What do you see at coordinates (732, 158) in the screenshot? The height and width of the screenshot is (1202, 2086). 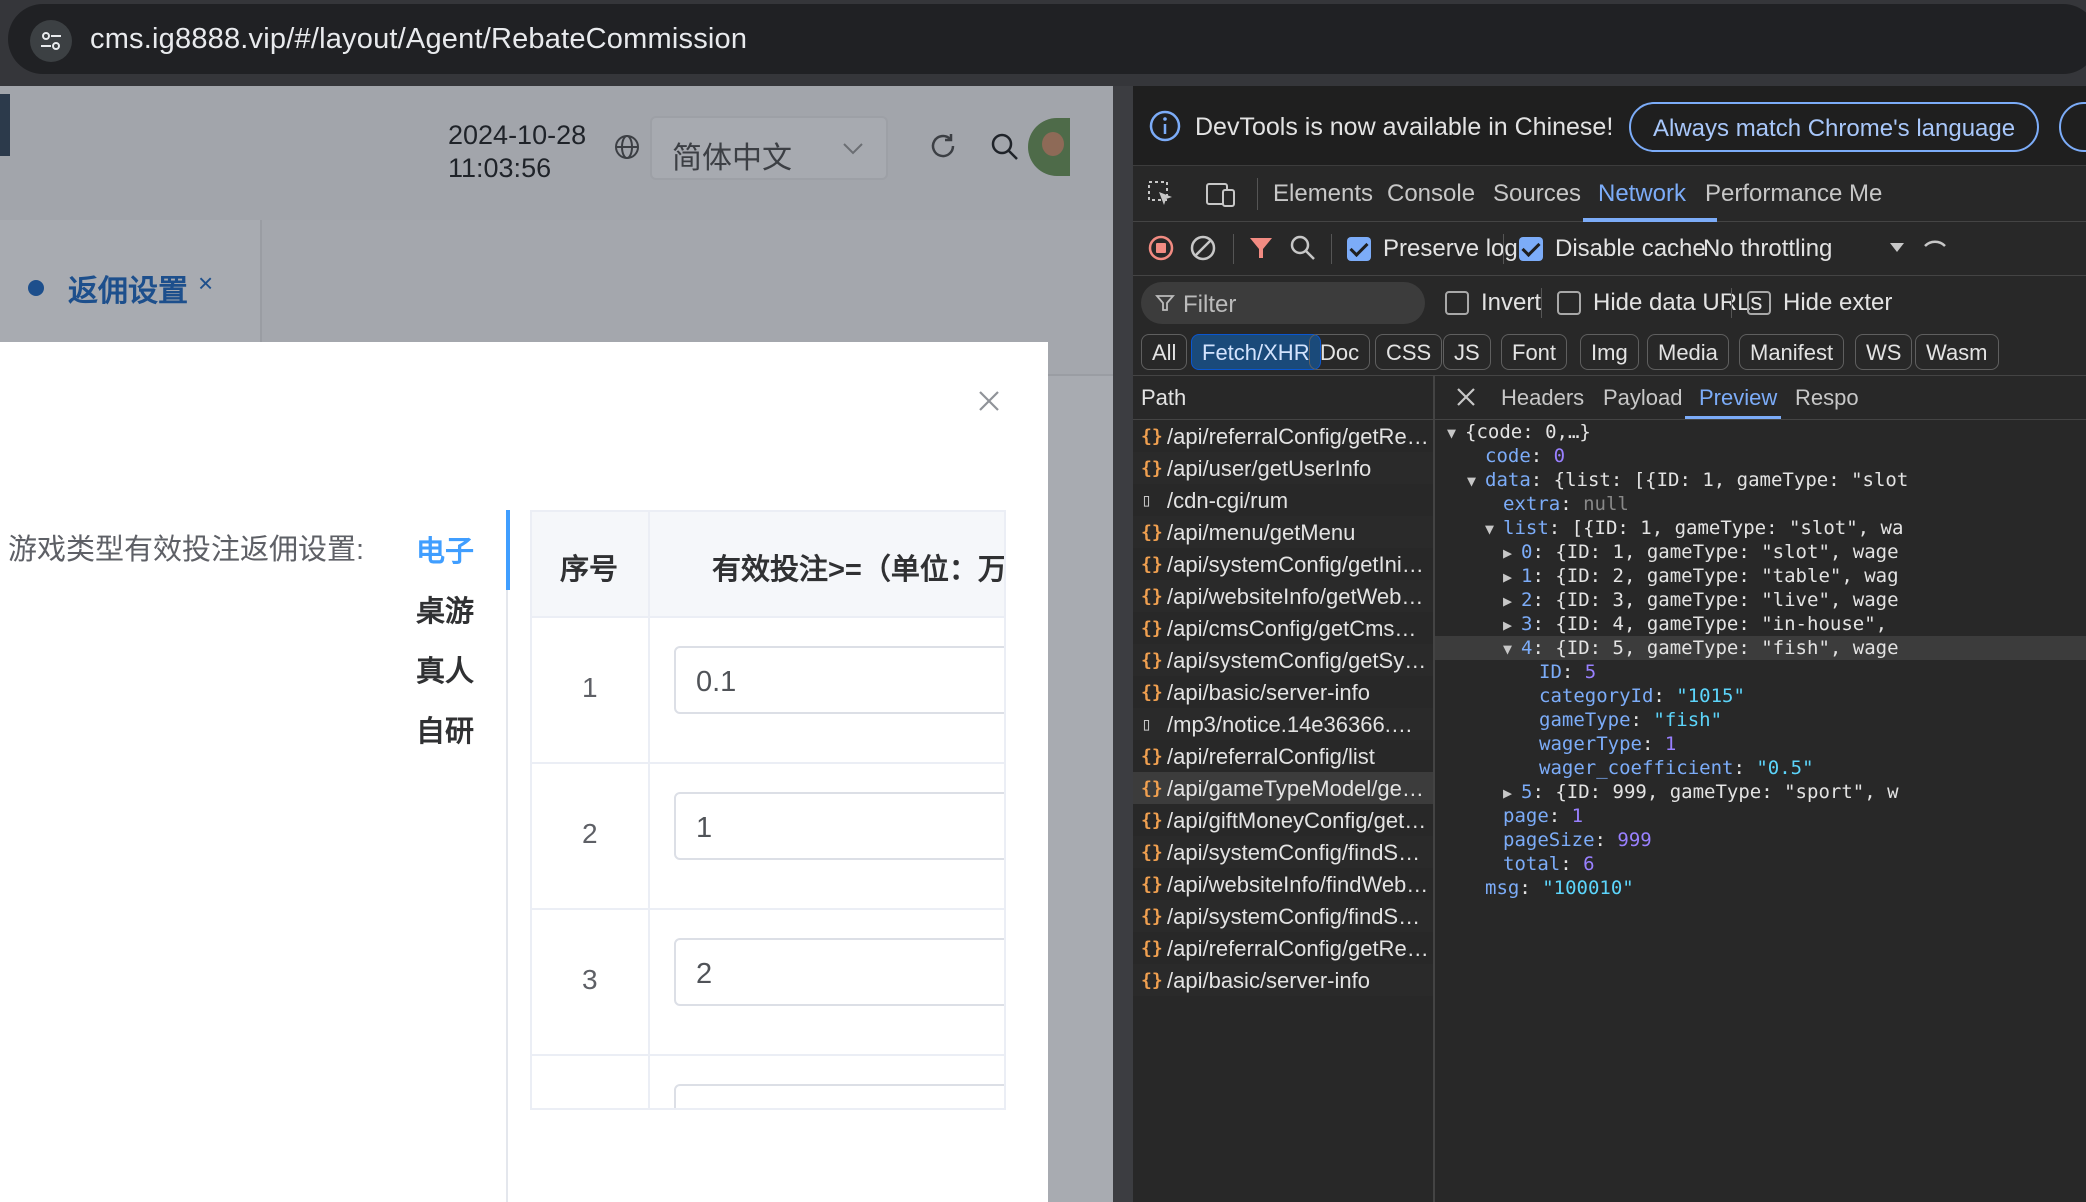 I see `language-select-value: 简体中文` at bounding box center [732, 158].